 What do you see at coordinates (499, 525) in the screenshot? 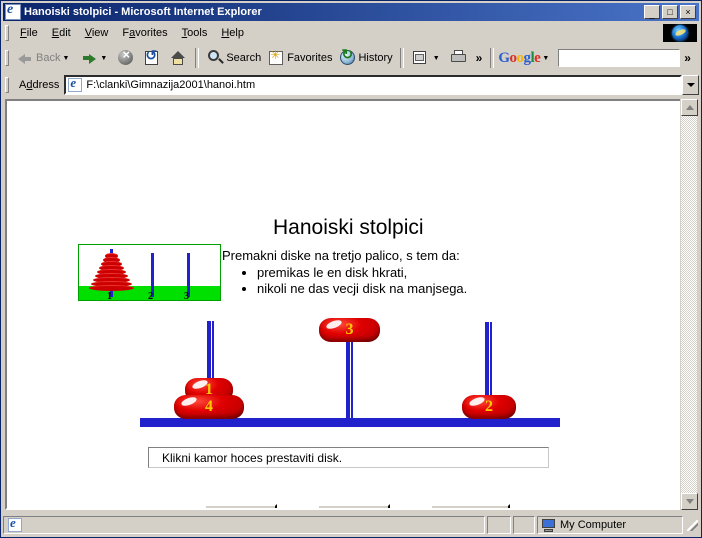
I see `status-panel-a` at bounding box center [499, 525].